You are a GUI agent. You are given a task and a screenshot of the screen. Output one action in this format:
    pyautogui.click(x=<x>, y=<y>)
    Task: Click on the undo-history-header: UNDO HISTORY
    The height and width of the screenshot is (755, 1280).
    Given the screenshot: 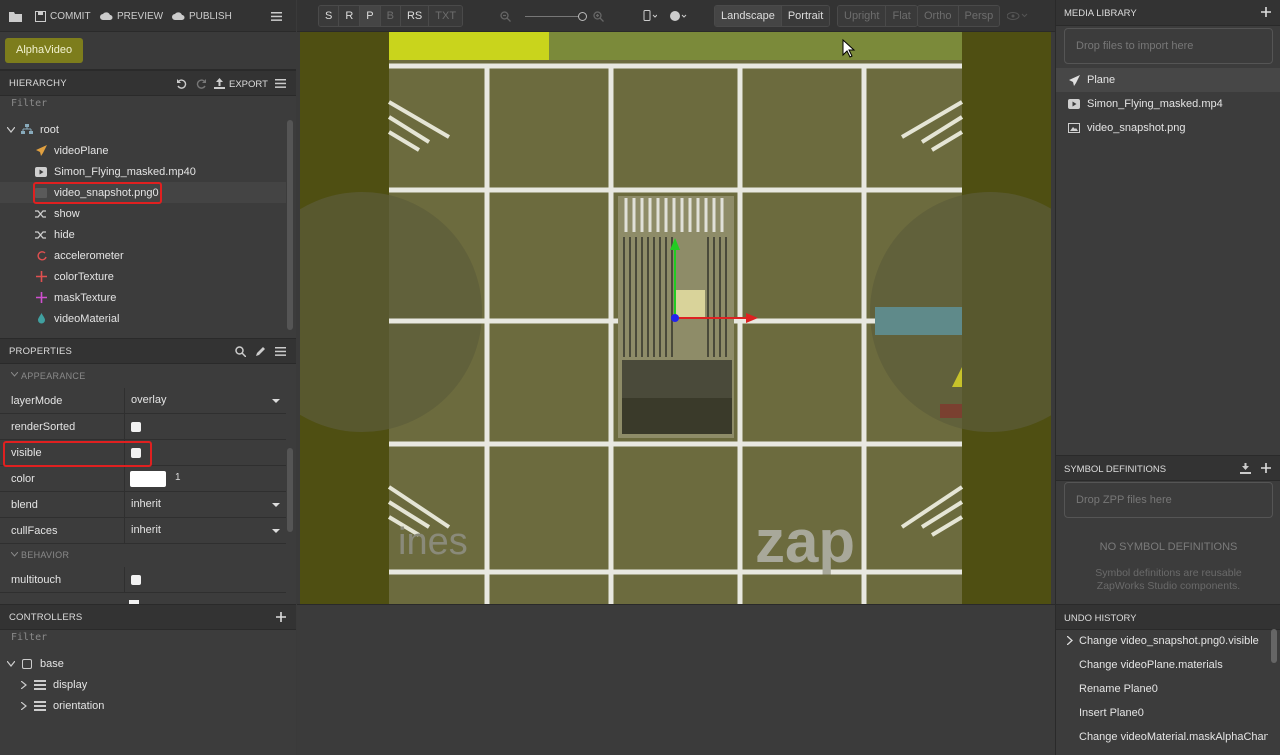 What is the action you would take?
    pyautogui.click(x=1168, y=617)
    